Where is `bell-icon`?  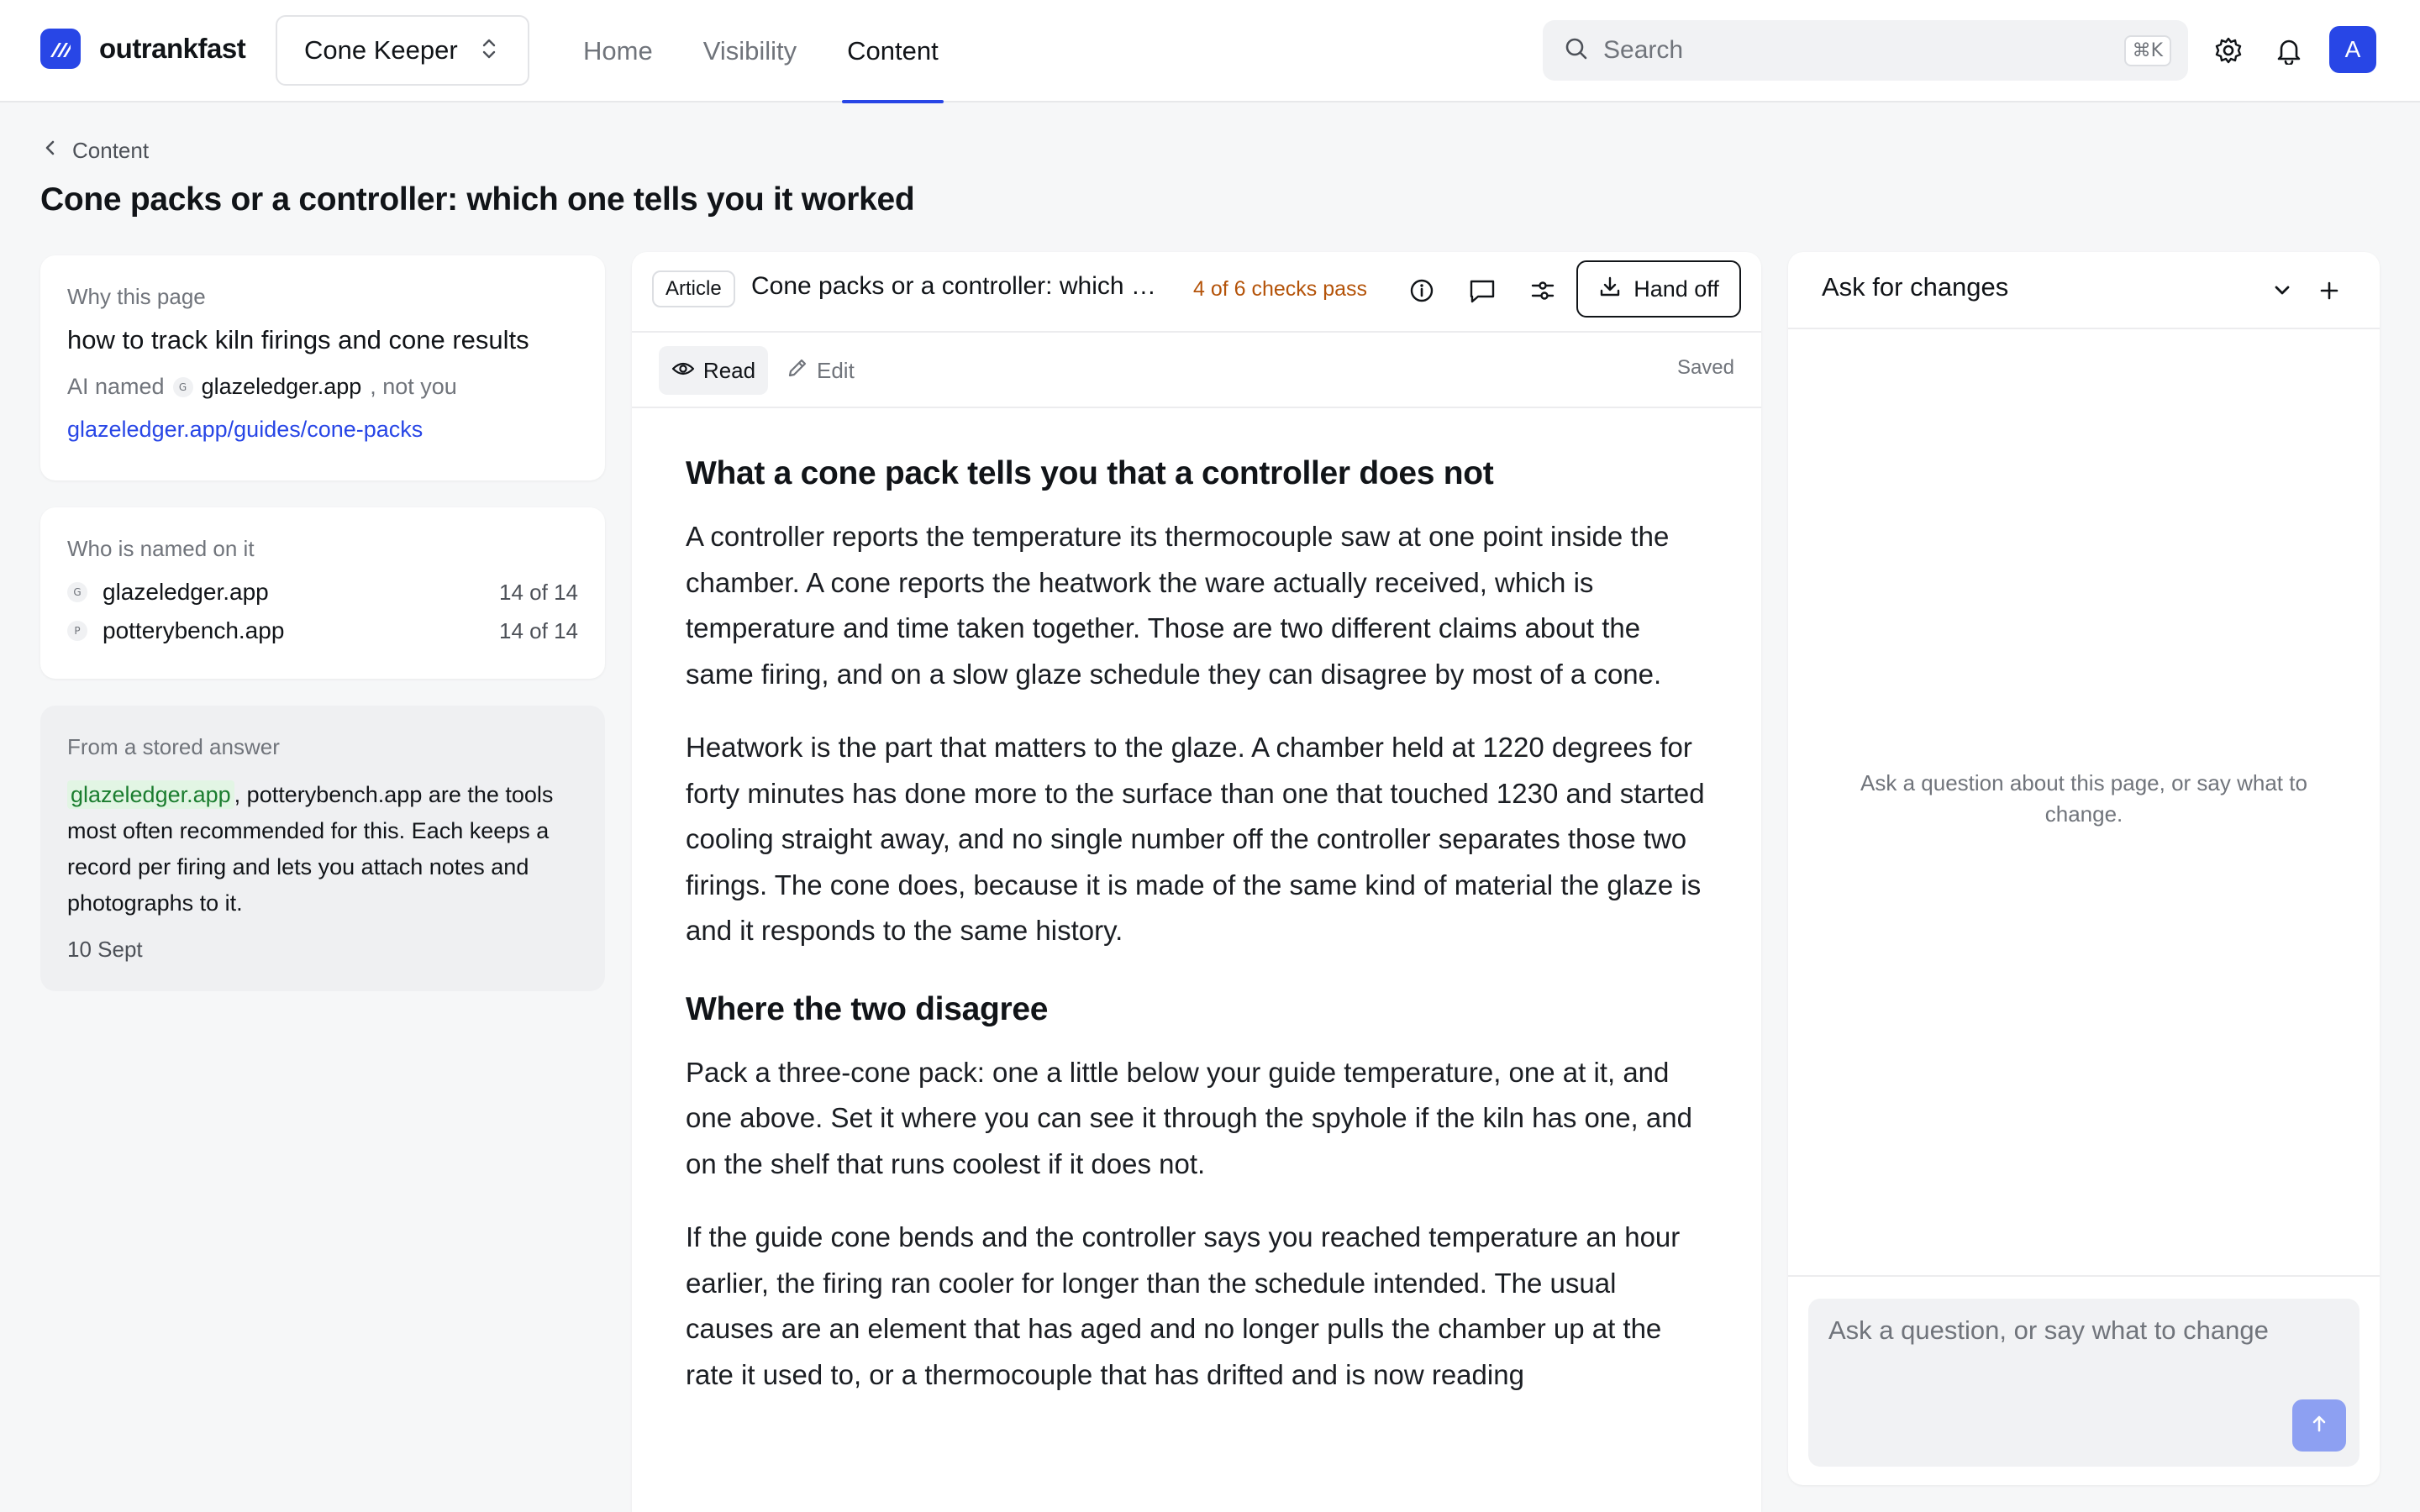 bell-icon is located at coordinates (2289, 50).